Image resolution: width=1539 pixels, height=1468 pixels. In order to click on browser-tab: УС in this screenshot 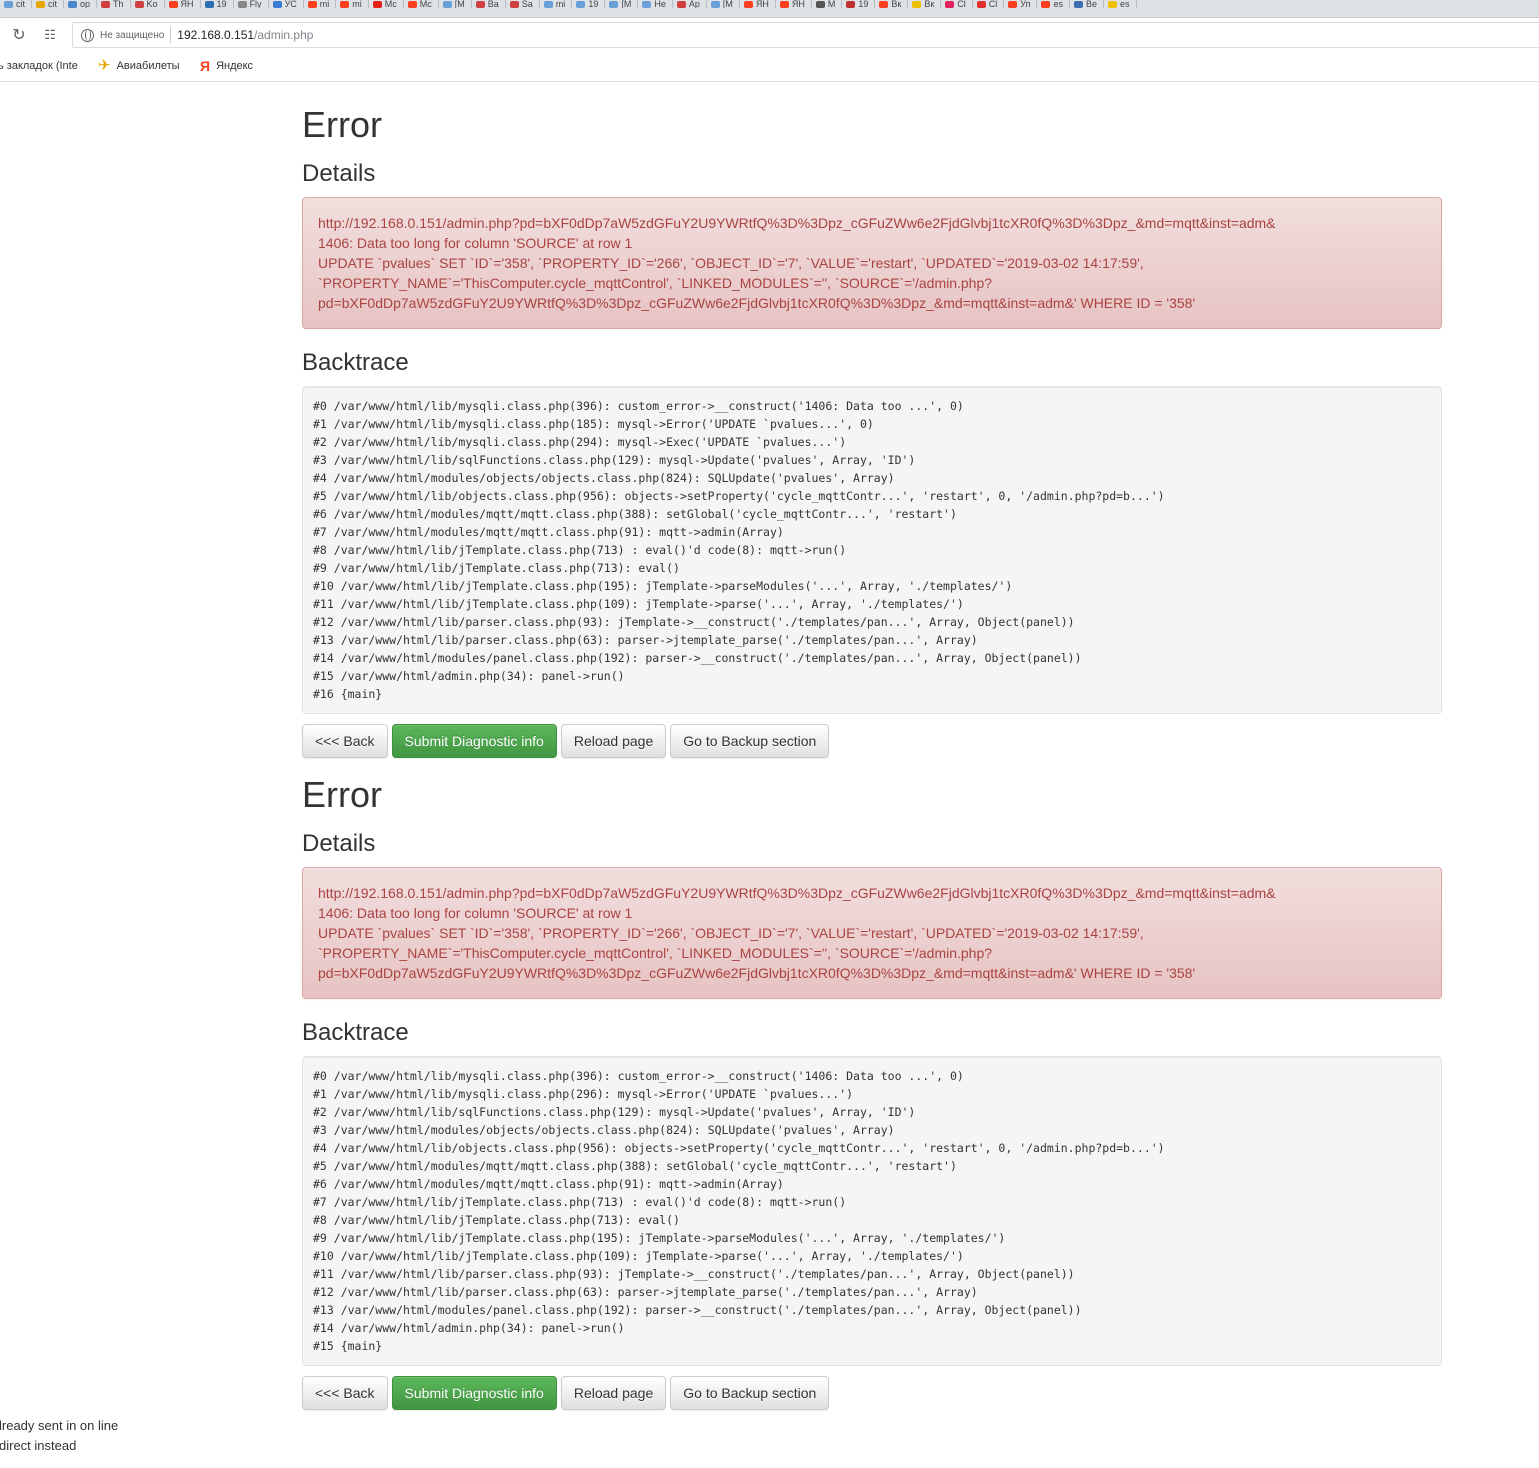, I will do `click(286, 4)`.